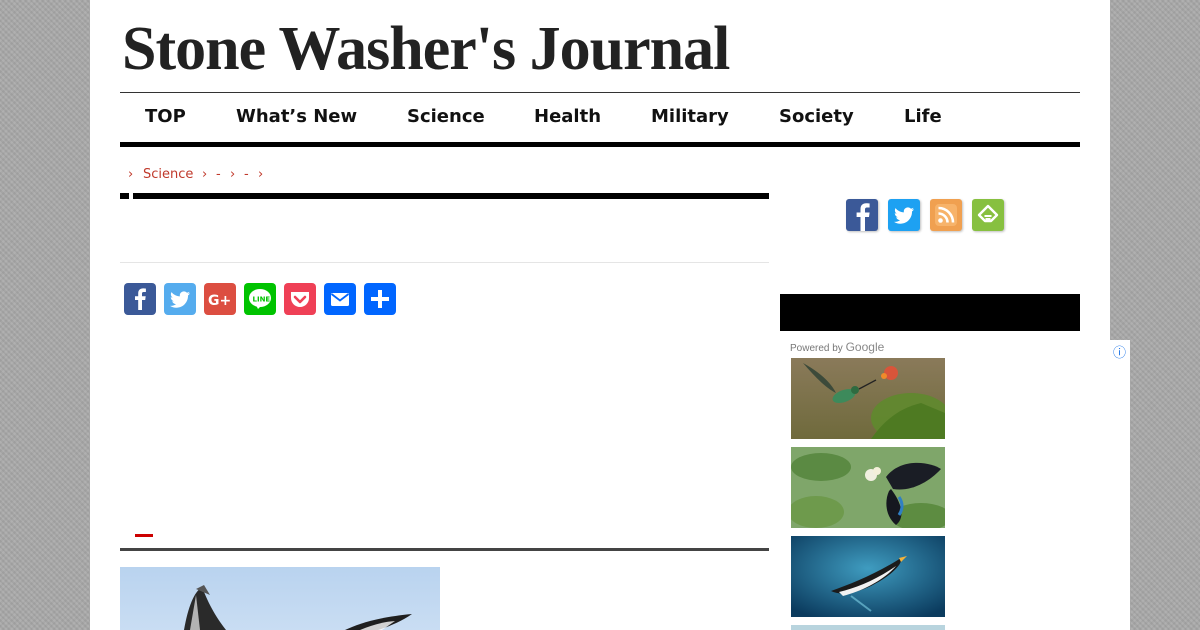 This screenshot has width=1200, height=630. Describe the element at coordinates (816, 116) in the screenshot. I see `nav-item-society: Society` at that location.